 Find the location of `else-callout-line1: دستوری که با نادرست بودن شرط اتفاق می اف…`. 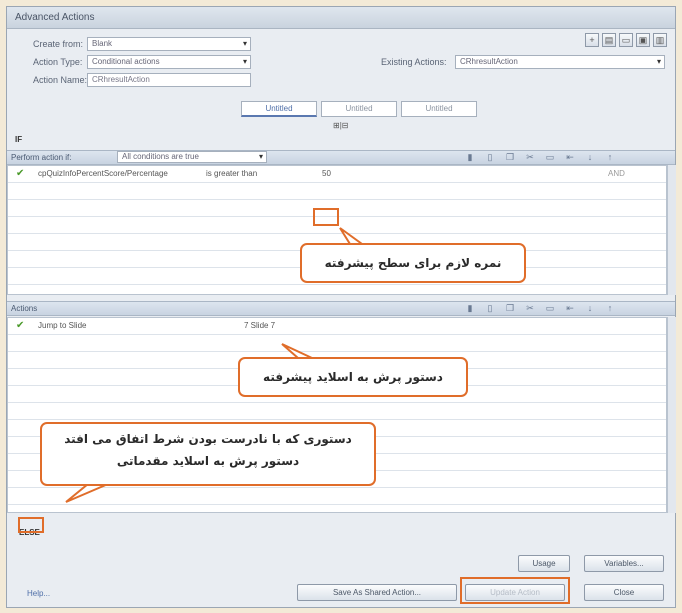

else-callout-line1: دستوری که با نادرست بودن شرط اتفاق می اف… is located at coordinates (208, 439).